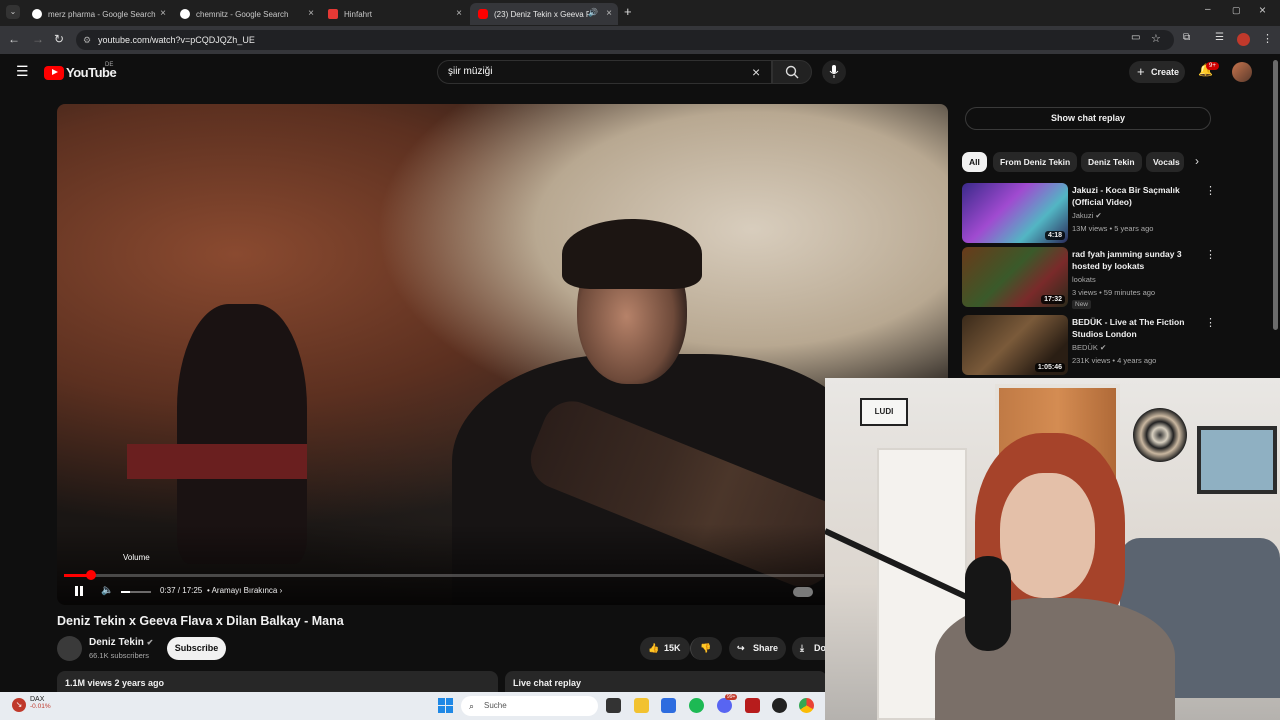 This screenshot has height=720, width=1280. I want to click on audio-icon: 🔊, so click(593, 12).